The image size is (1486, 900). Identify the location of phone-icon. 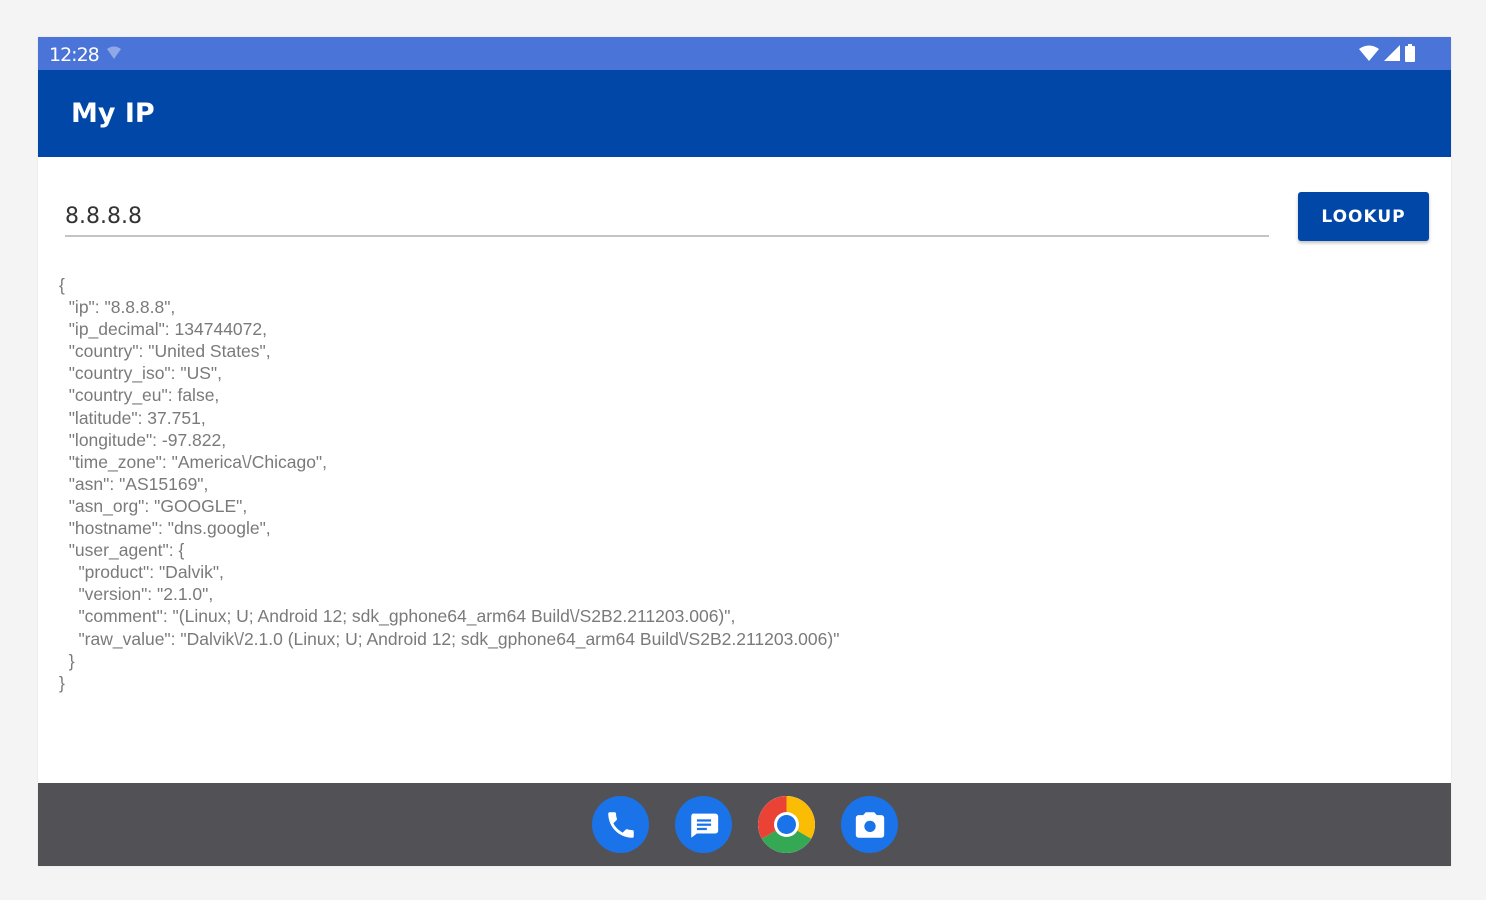
(620, 824).